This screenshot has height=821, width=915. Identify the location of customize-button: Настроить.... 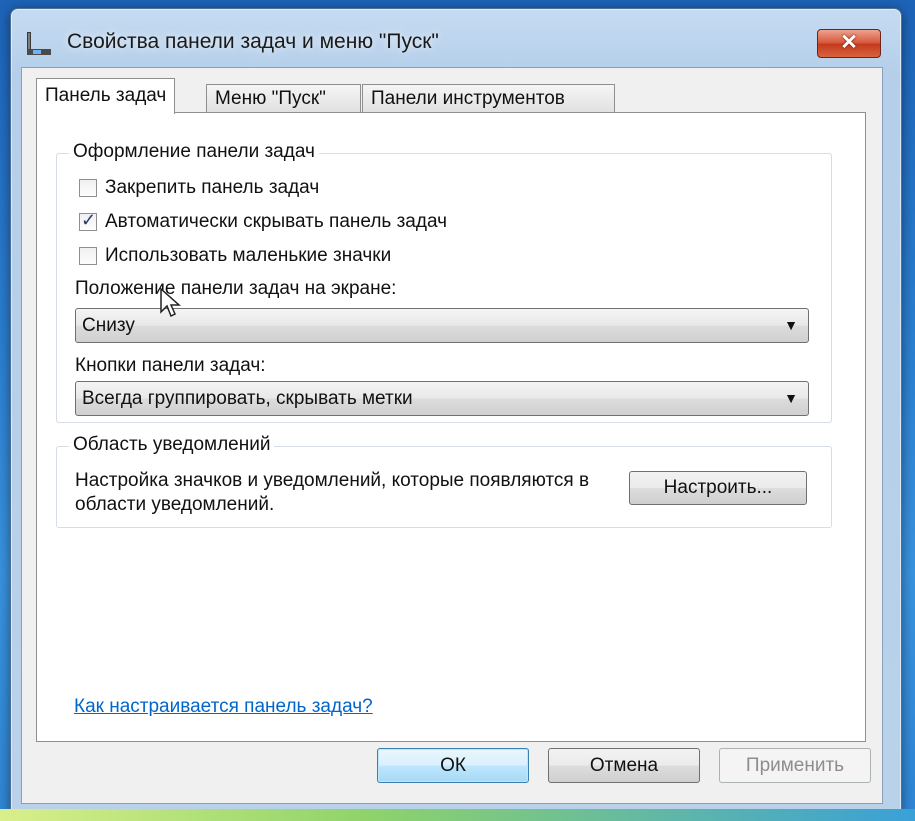
(718, 488).